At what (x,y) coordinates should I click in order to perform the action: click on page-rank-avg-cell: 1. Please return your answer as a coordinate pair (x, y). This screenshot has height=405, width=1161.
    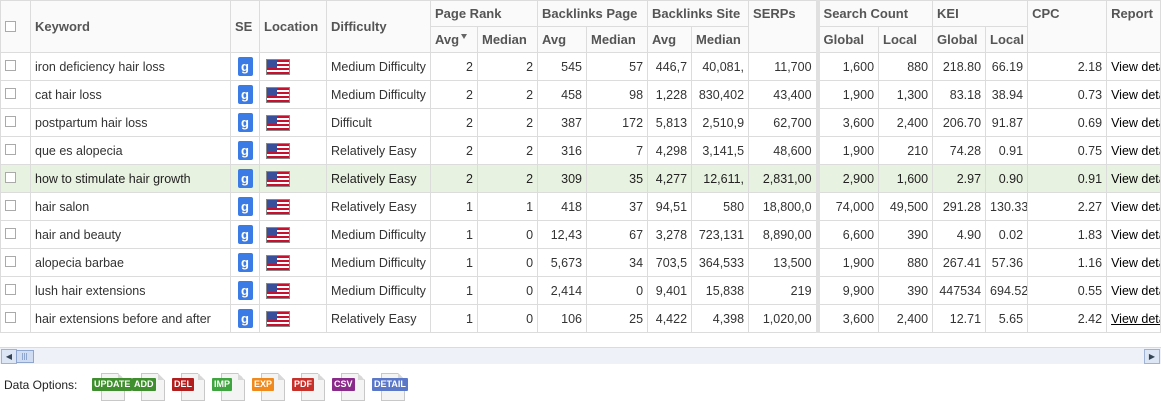
    Looking at the image, I should click on (454, 290).